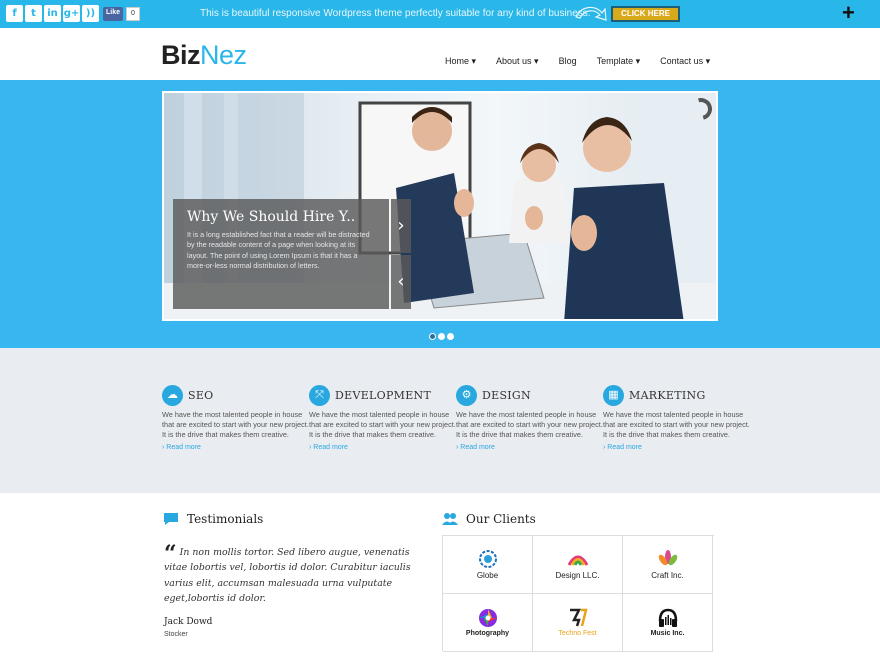 This screenshot has width=880, height=660. What do you see at coordinates (506, 395) in the screenshot?
I see `service-title: DESIGN` at bounding box center [506, 395].